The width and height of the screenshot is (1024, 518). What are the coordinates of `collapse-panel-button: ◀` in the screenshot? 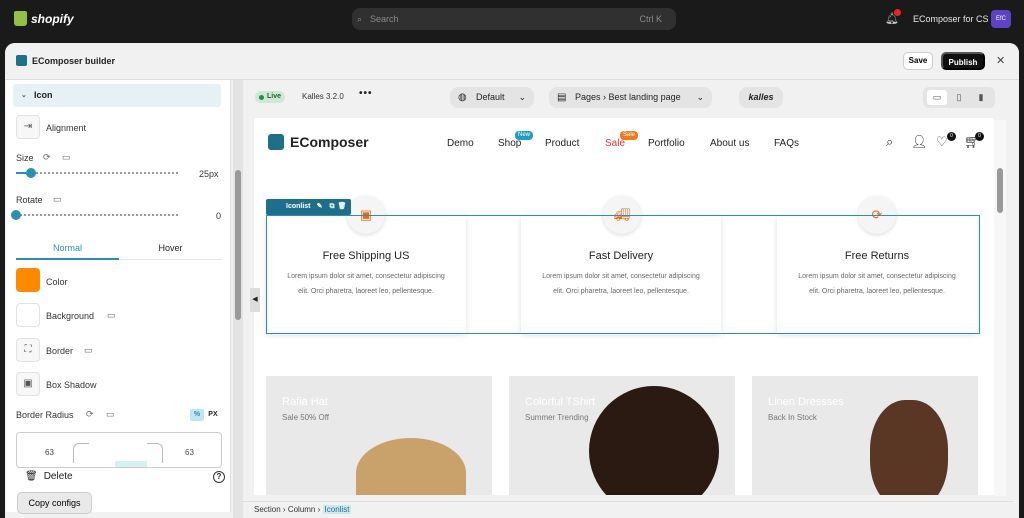 It's located at (255, 300).